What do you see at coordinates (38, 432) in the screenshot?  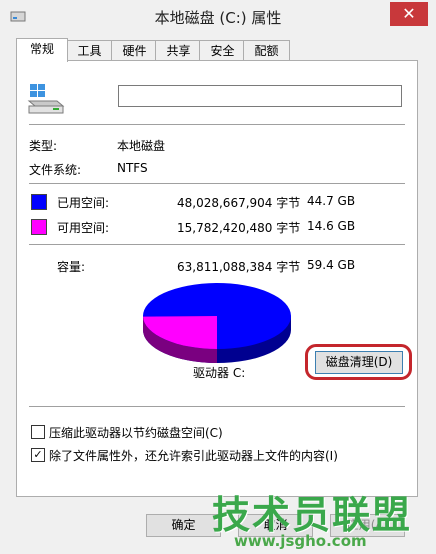 I see `compress-checkbox` at bounding box center [38, 432].